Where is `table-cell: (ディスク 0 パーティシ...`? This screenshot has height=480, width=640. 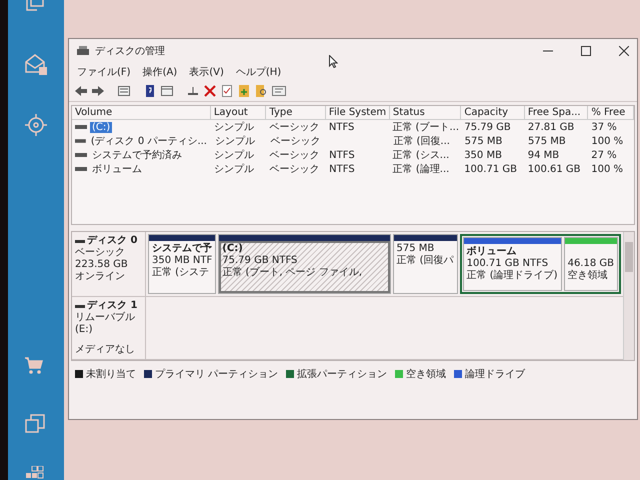 table-cell: (ディスク 0 パーティシ... is located at coordinates (148, 141).